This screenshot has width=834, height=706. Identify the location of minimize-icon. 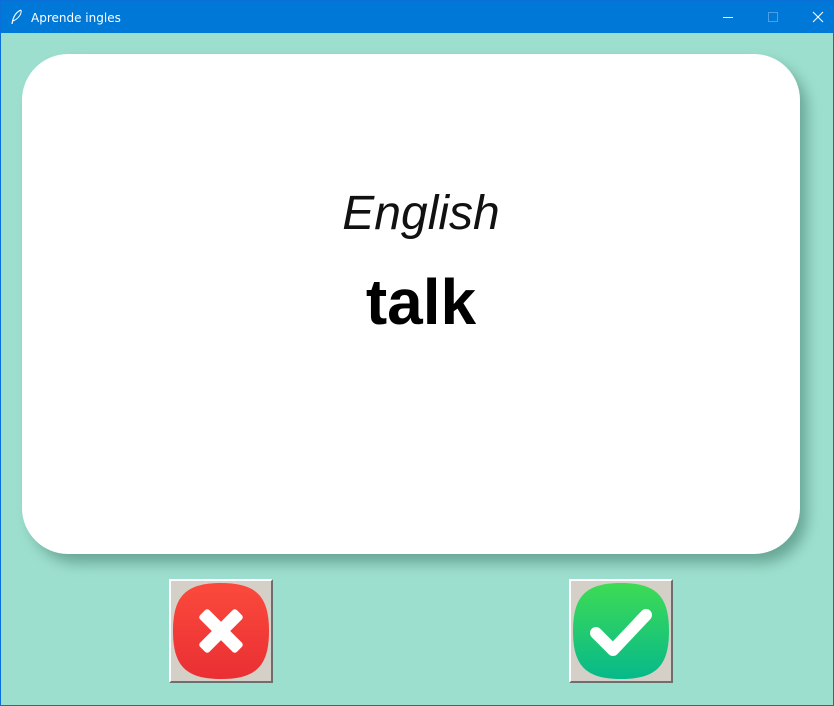
(728, 17).